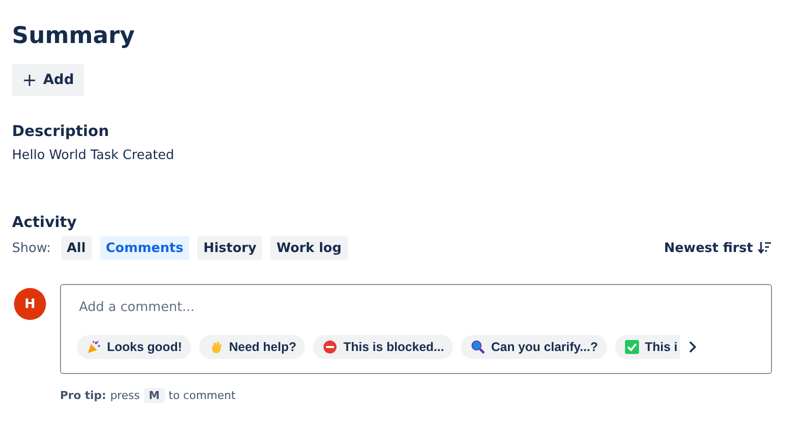  I want to click on check-mark-icon, so click(631, 347).